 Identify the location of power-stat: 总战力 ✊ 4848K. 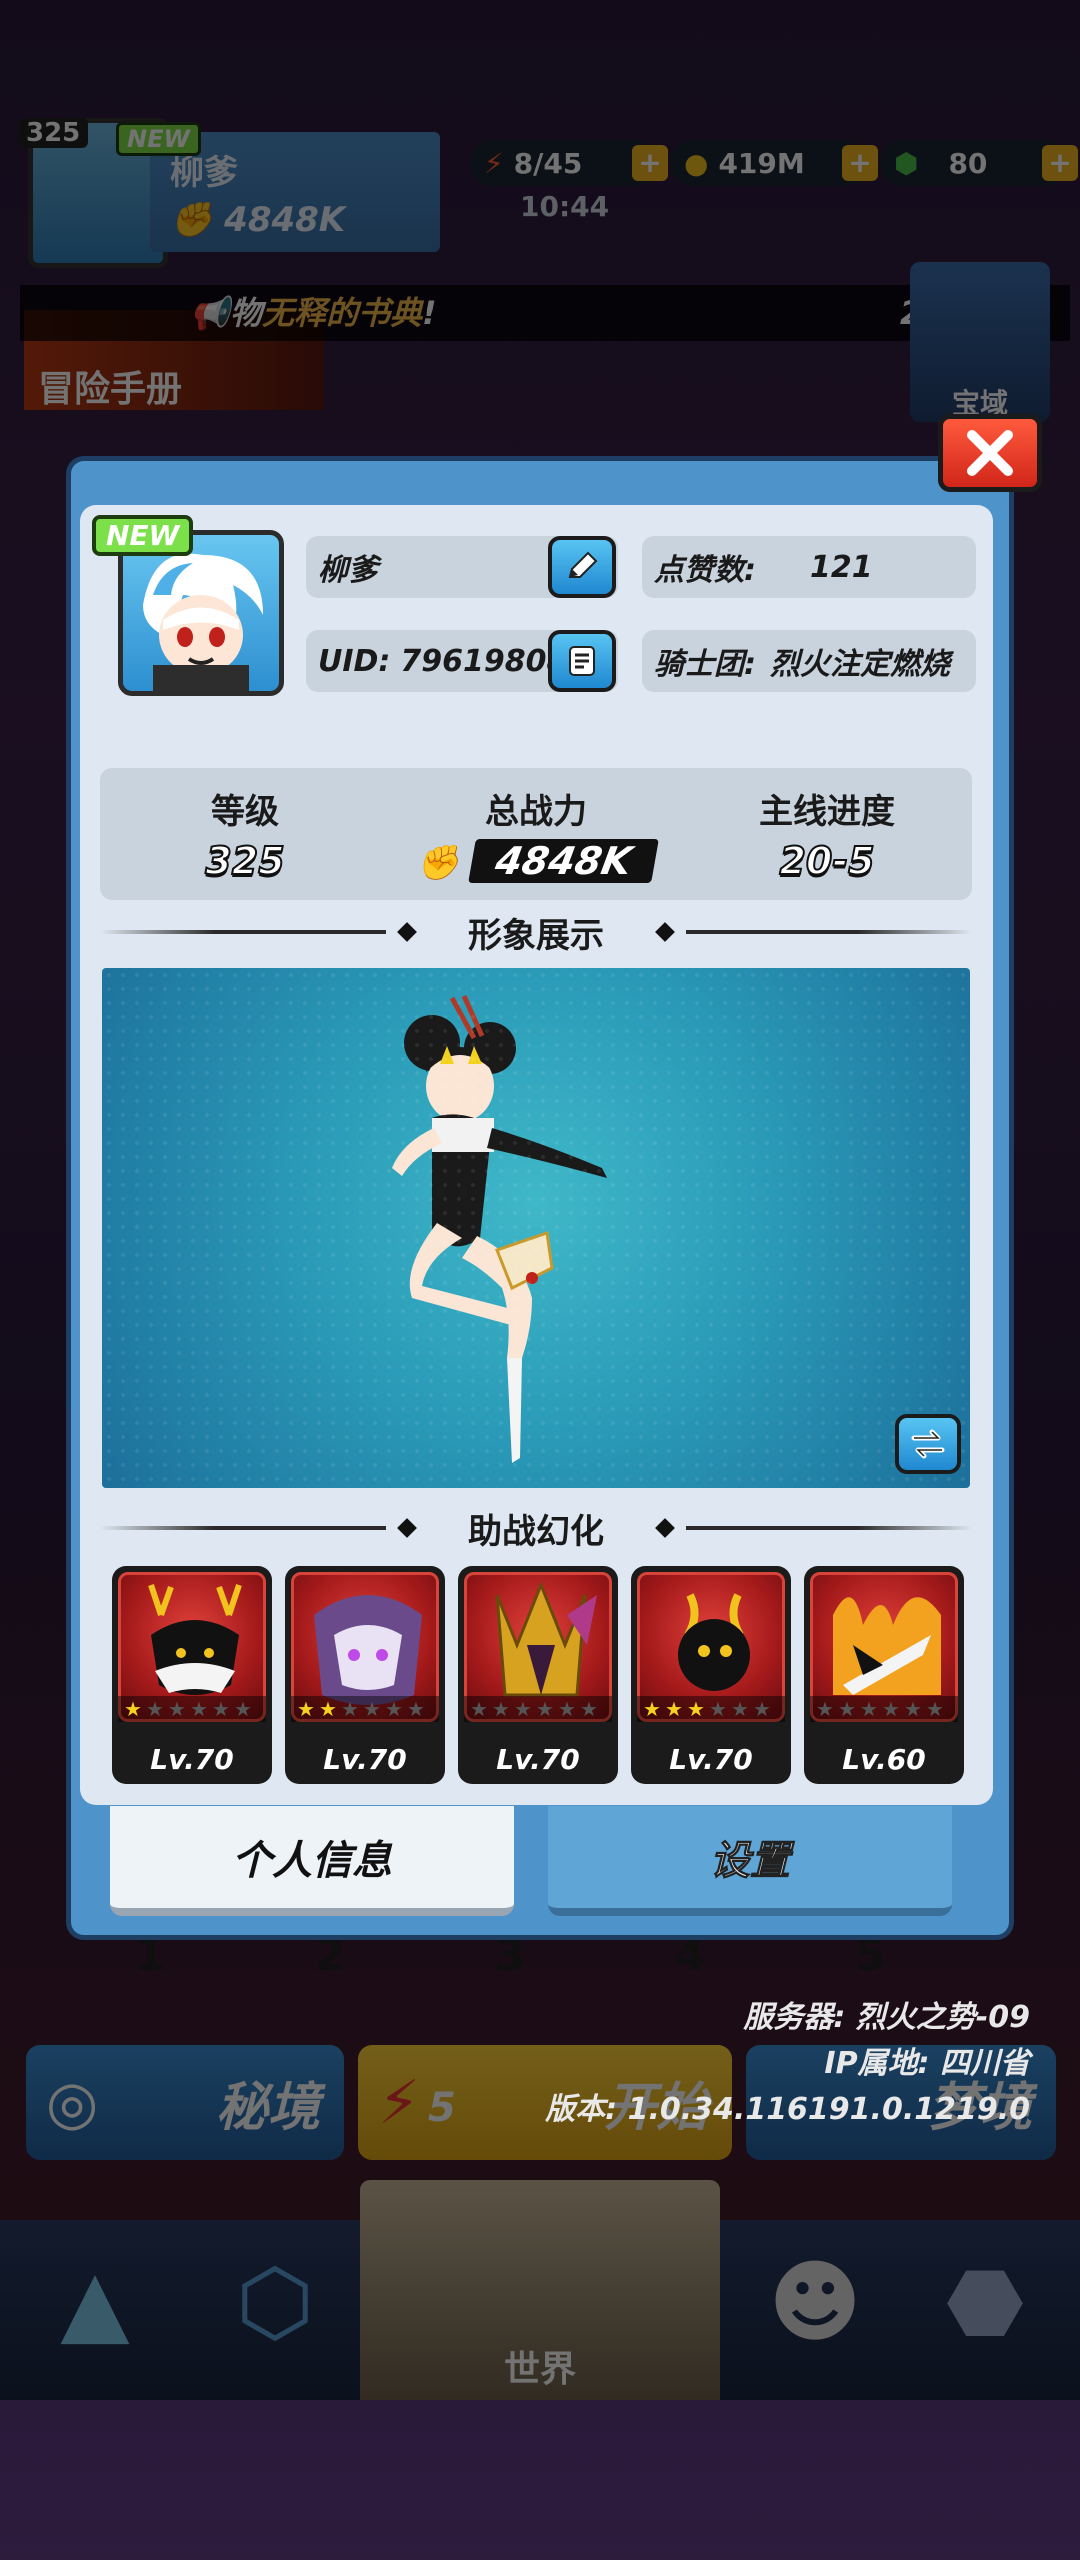
(536, 825).